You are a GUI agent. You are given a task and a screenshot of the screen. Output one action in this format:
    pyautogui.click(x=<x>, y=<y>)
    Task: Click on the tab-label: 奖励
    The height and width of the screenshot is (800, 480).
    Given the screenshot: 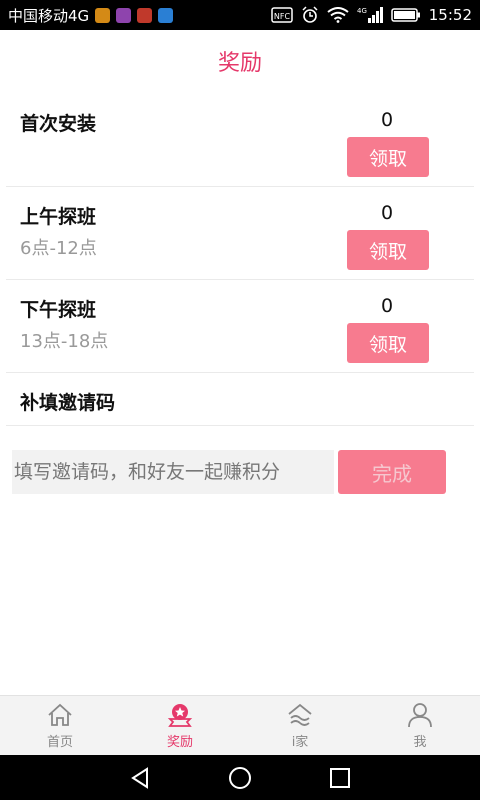 What is the action you would take?
    pyautogui.click(x=179, y=742)
    